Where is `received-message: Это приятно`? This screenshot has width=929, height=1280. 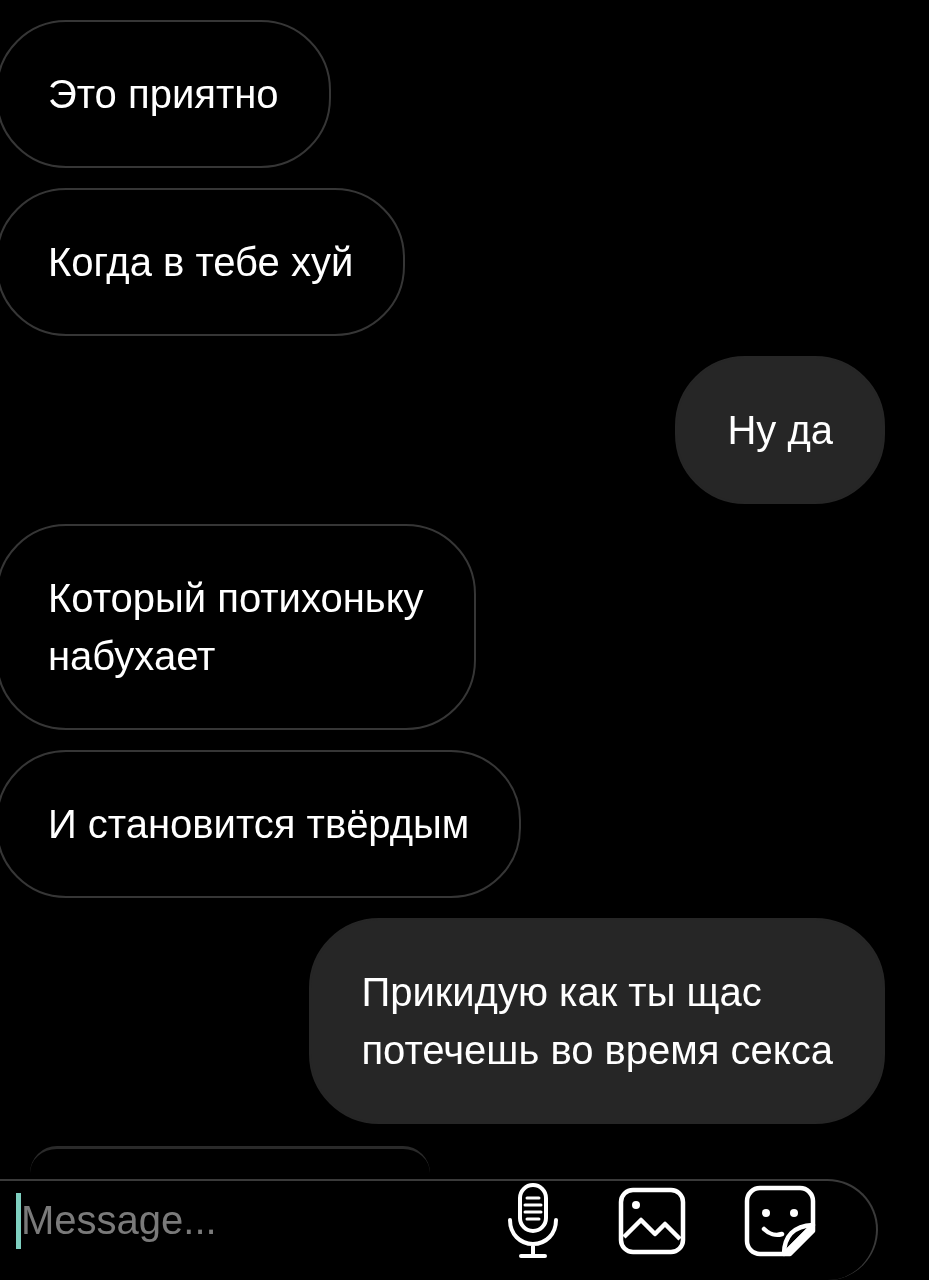 received-message: Это приятно is located at coordinates (165, 94).